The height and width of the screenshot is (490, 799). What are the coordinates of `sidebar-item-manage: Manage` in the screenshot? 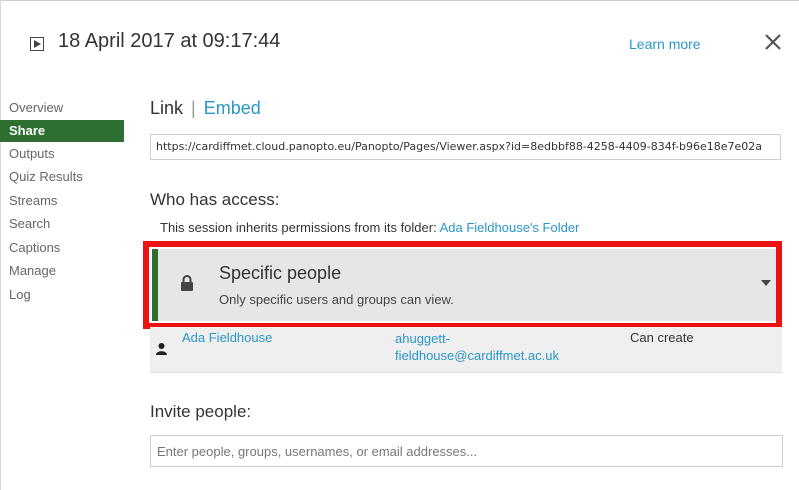 It's located at (67, 271).